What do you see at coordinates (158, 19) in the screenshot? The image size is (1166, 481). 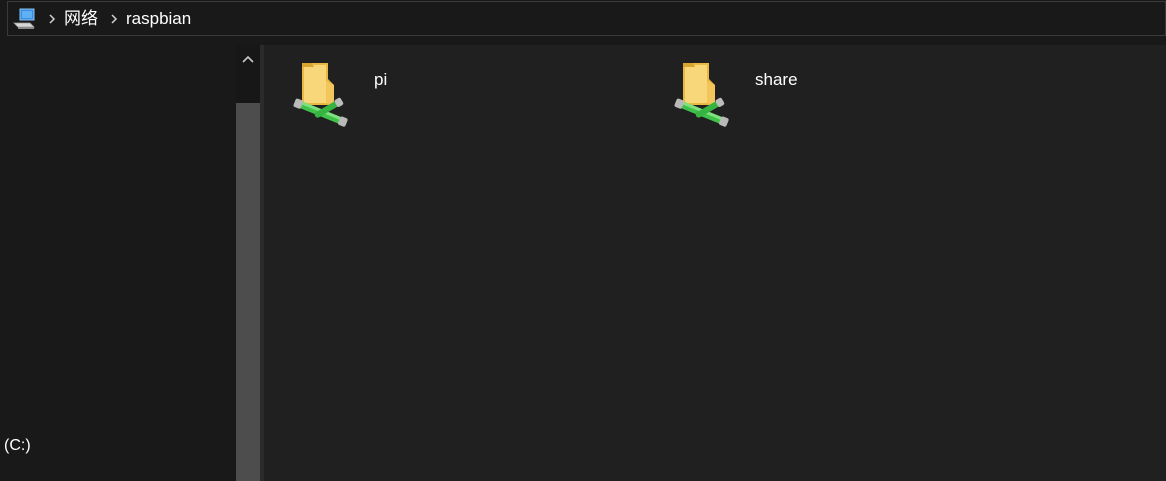 I see `breadcrumb-raspbian: raspbian` at bounding box center [158, 19].